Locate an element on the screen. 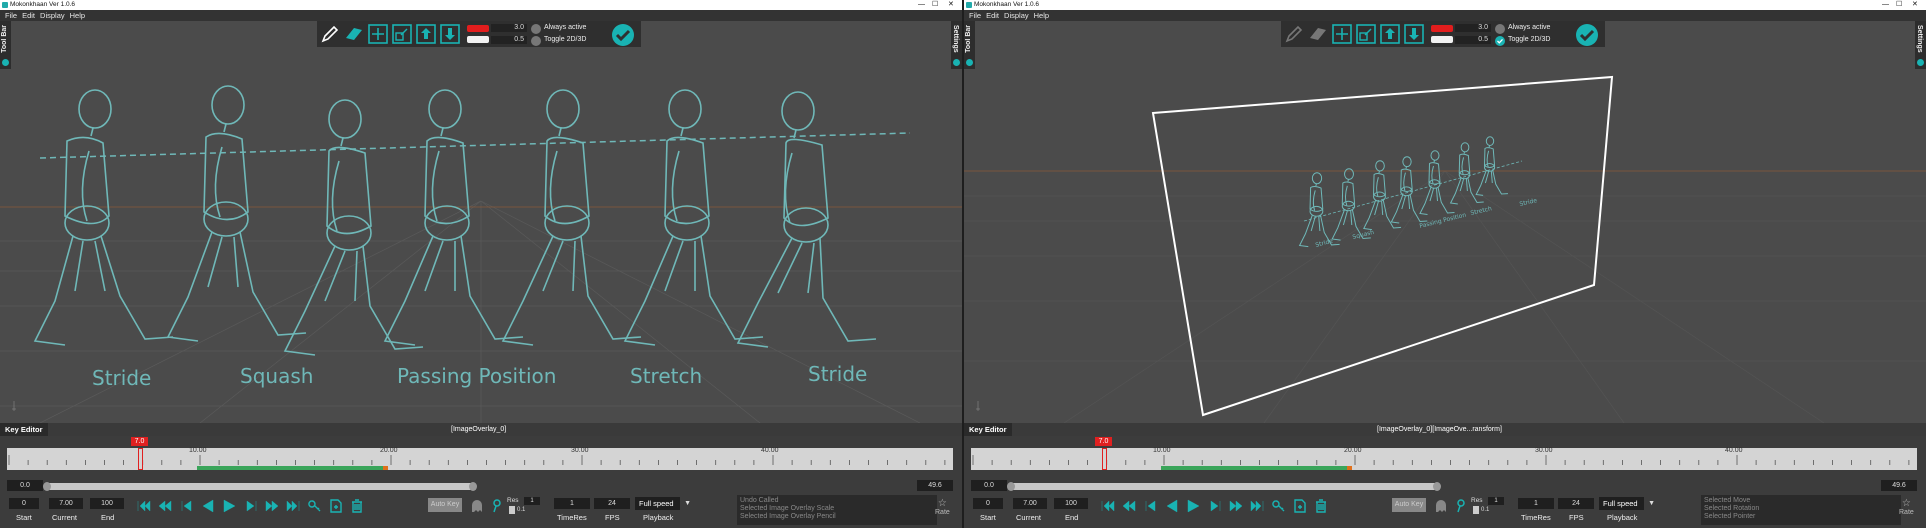 Image resolution: width=1926 pixels, height=528 pixels. toggle-2d3d-toggle is located at coordinates (536, 41).